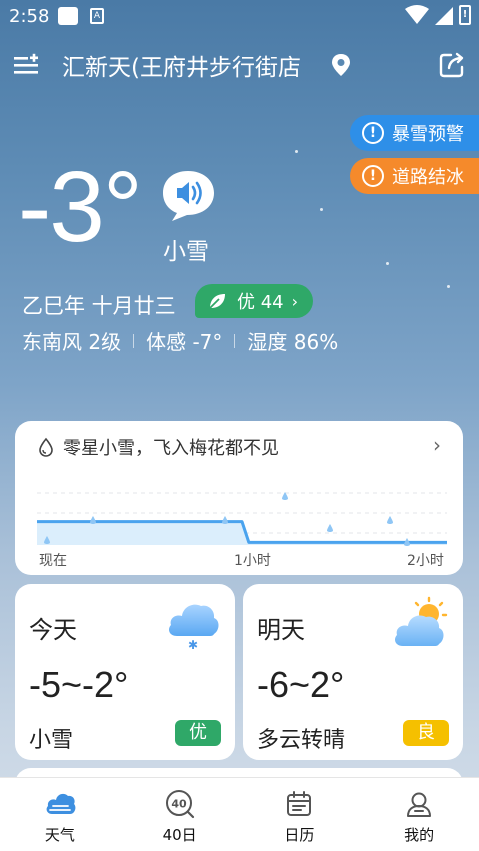 Image resolution: width=479 pixels, height=851 pixels. Describe the element at coordinates (186, 252) in the screenshot. I see `current-condition: 小雪` at that location.